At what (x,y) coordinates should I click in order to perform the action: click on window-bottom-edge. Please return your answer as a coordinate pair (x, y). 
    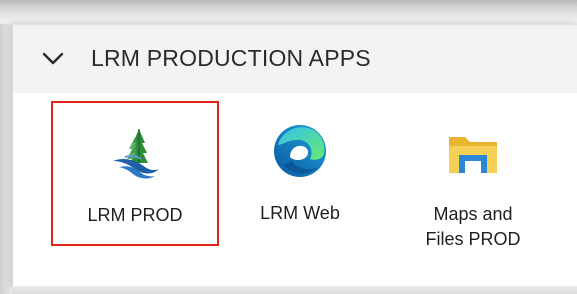
    Looking at the image, I should click on (294, 290).